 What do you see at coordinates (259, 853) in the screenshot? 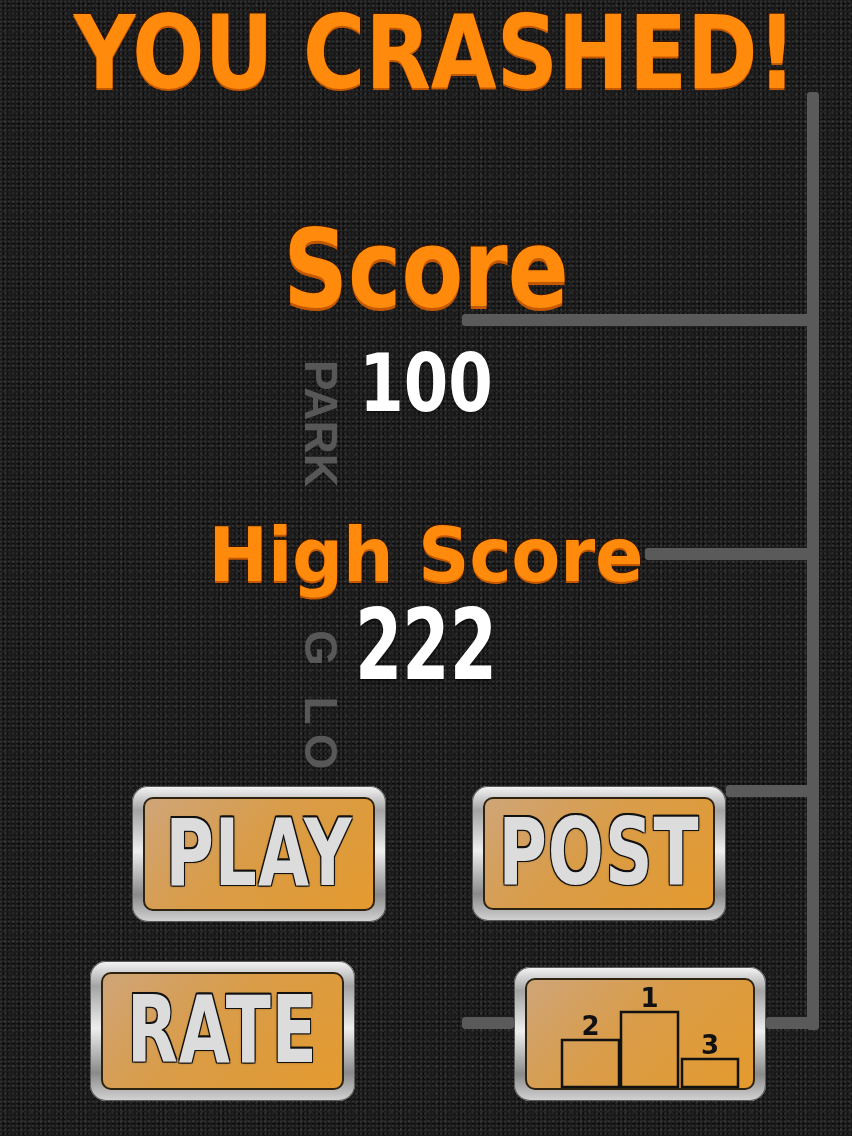
I see `play-button: PLAY` at bounding box center [259, 853].